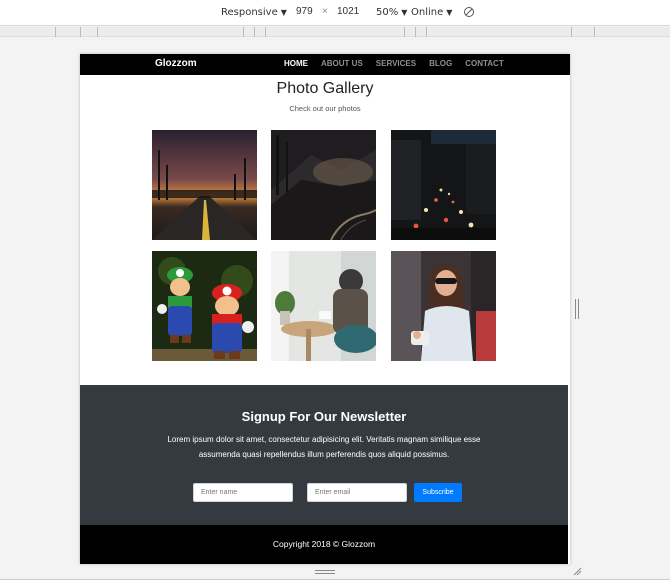 Image resolution: width=670 pixels, height=587 pixels. Describe the element at coordinates (443, 306) in the screenshot. I see `woman-sunglasses-photo` at that location.